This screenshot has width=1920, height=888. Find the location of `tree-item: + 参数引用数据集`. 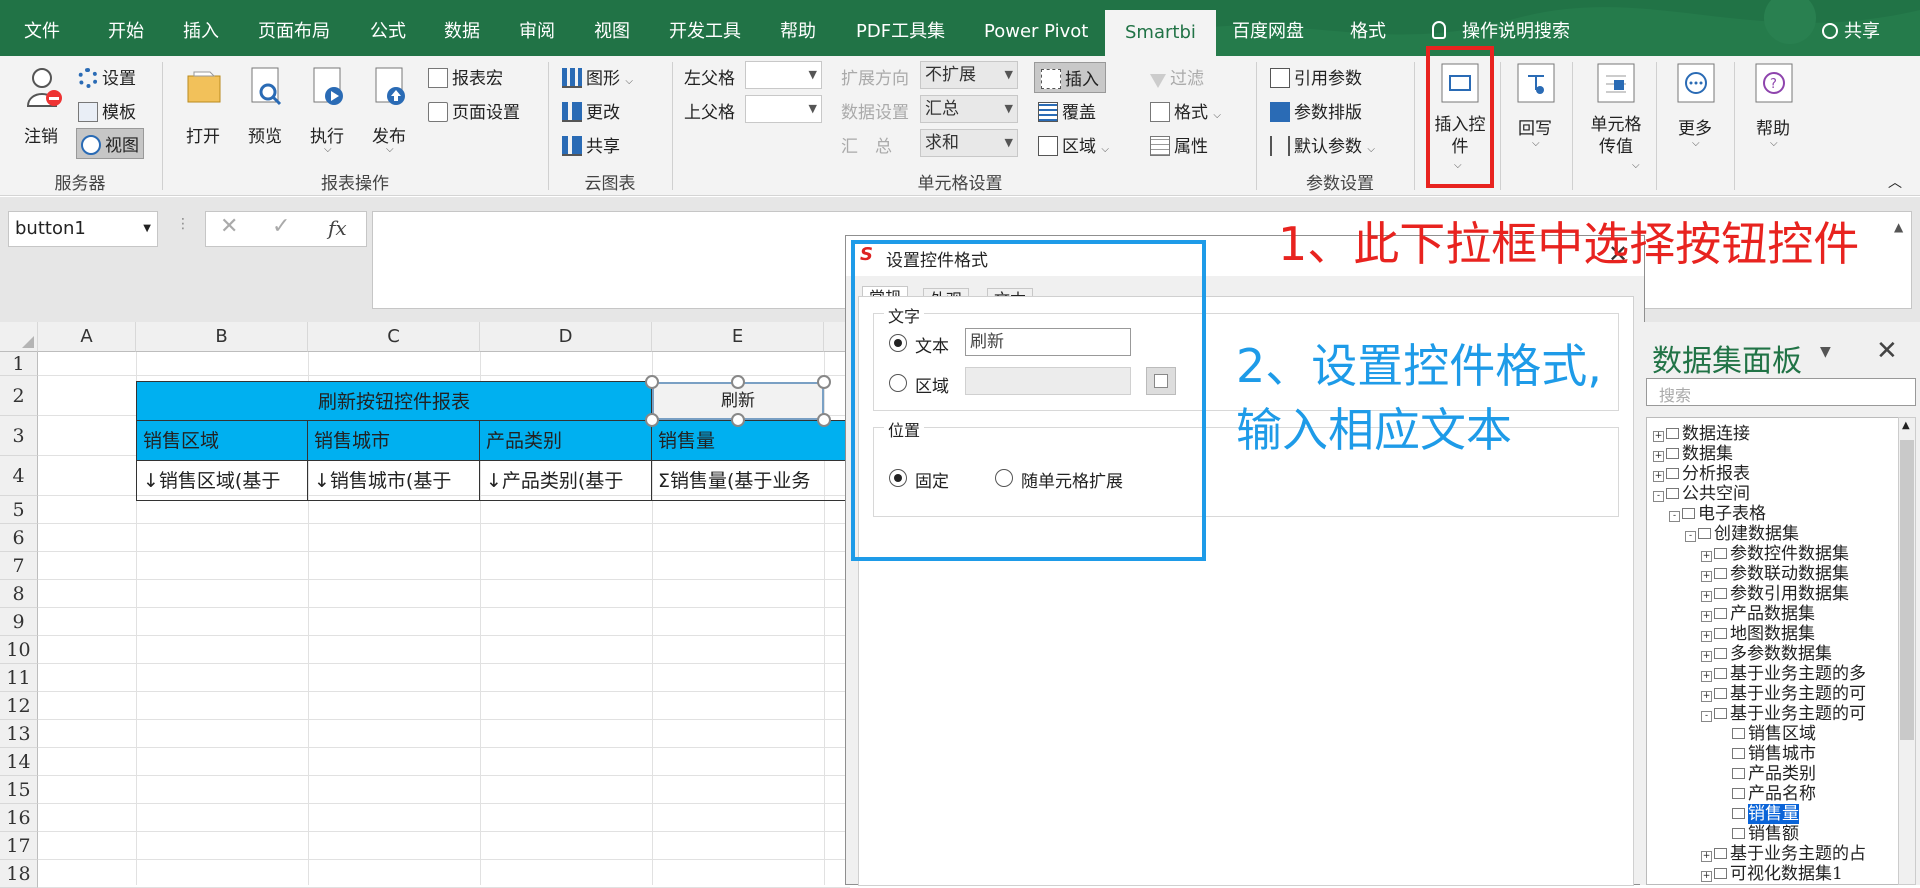

tree-item: + 参数引用数据集 is located at coordinates (1775, 594).